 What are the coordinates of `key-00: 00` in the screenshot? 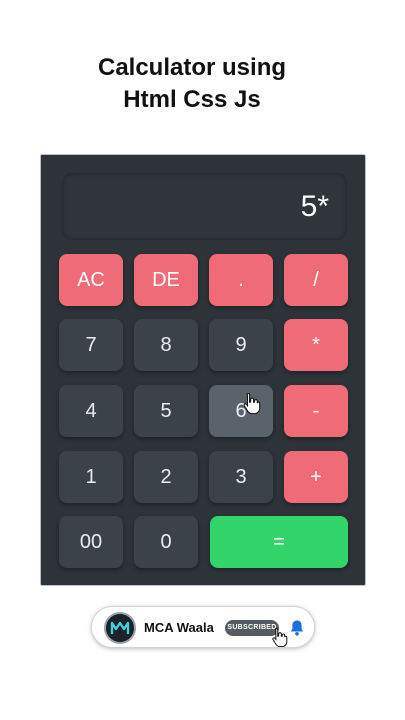 It's located at (91, 542).